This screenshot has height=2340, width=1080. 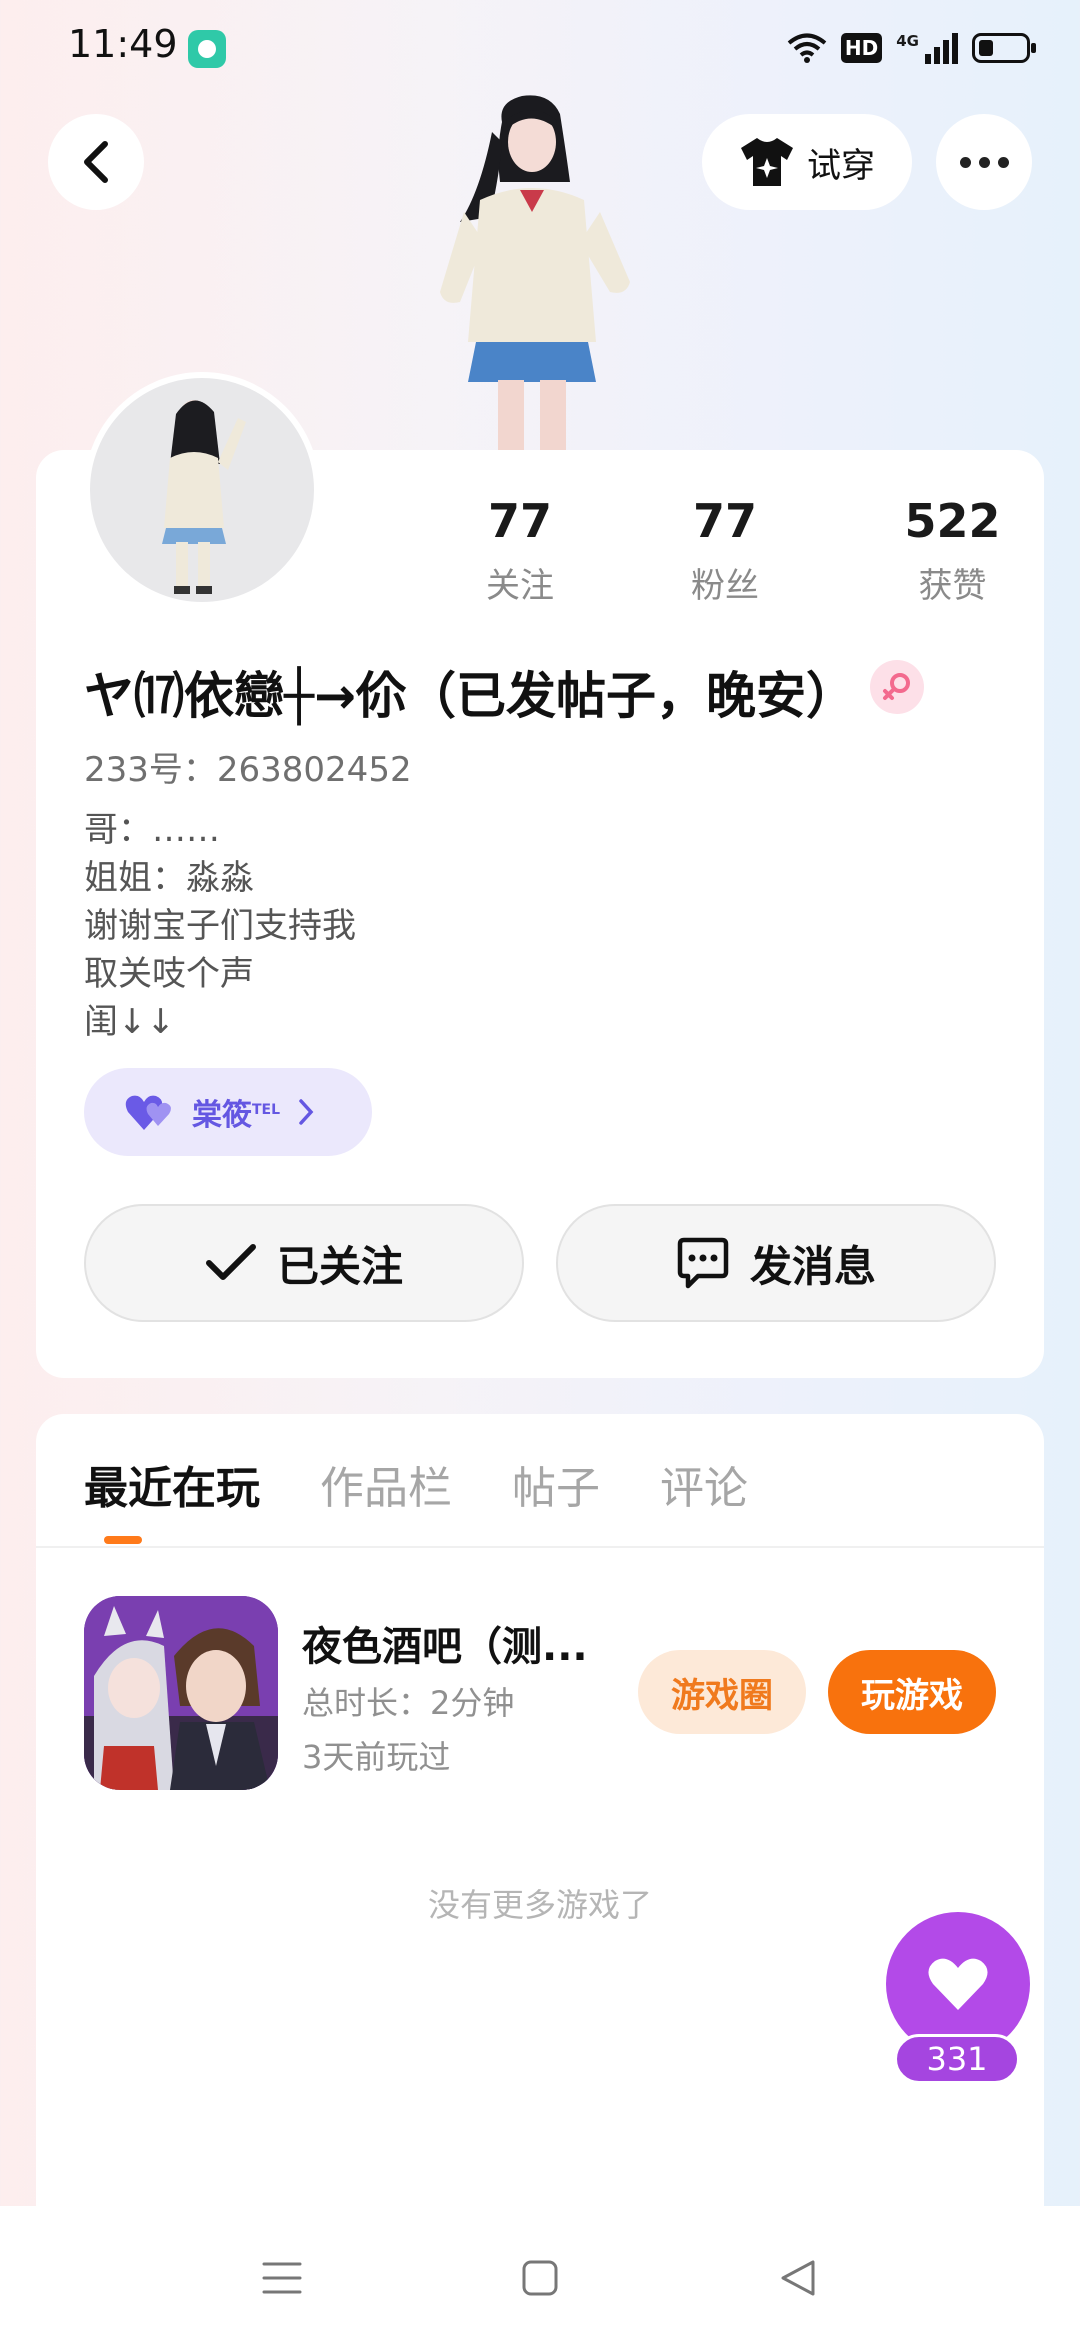 What do you see at coordinates (470, 696) in the screenshot?
I see `username: ヤ⒄依戀┼→伱（已发帖子，晚安）` at bounding box center [470, 696].